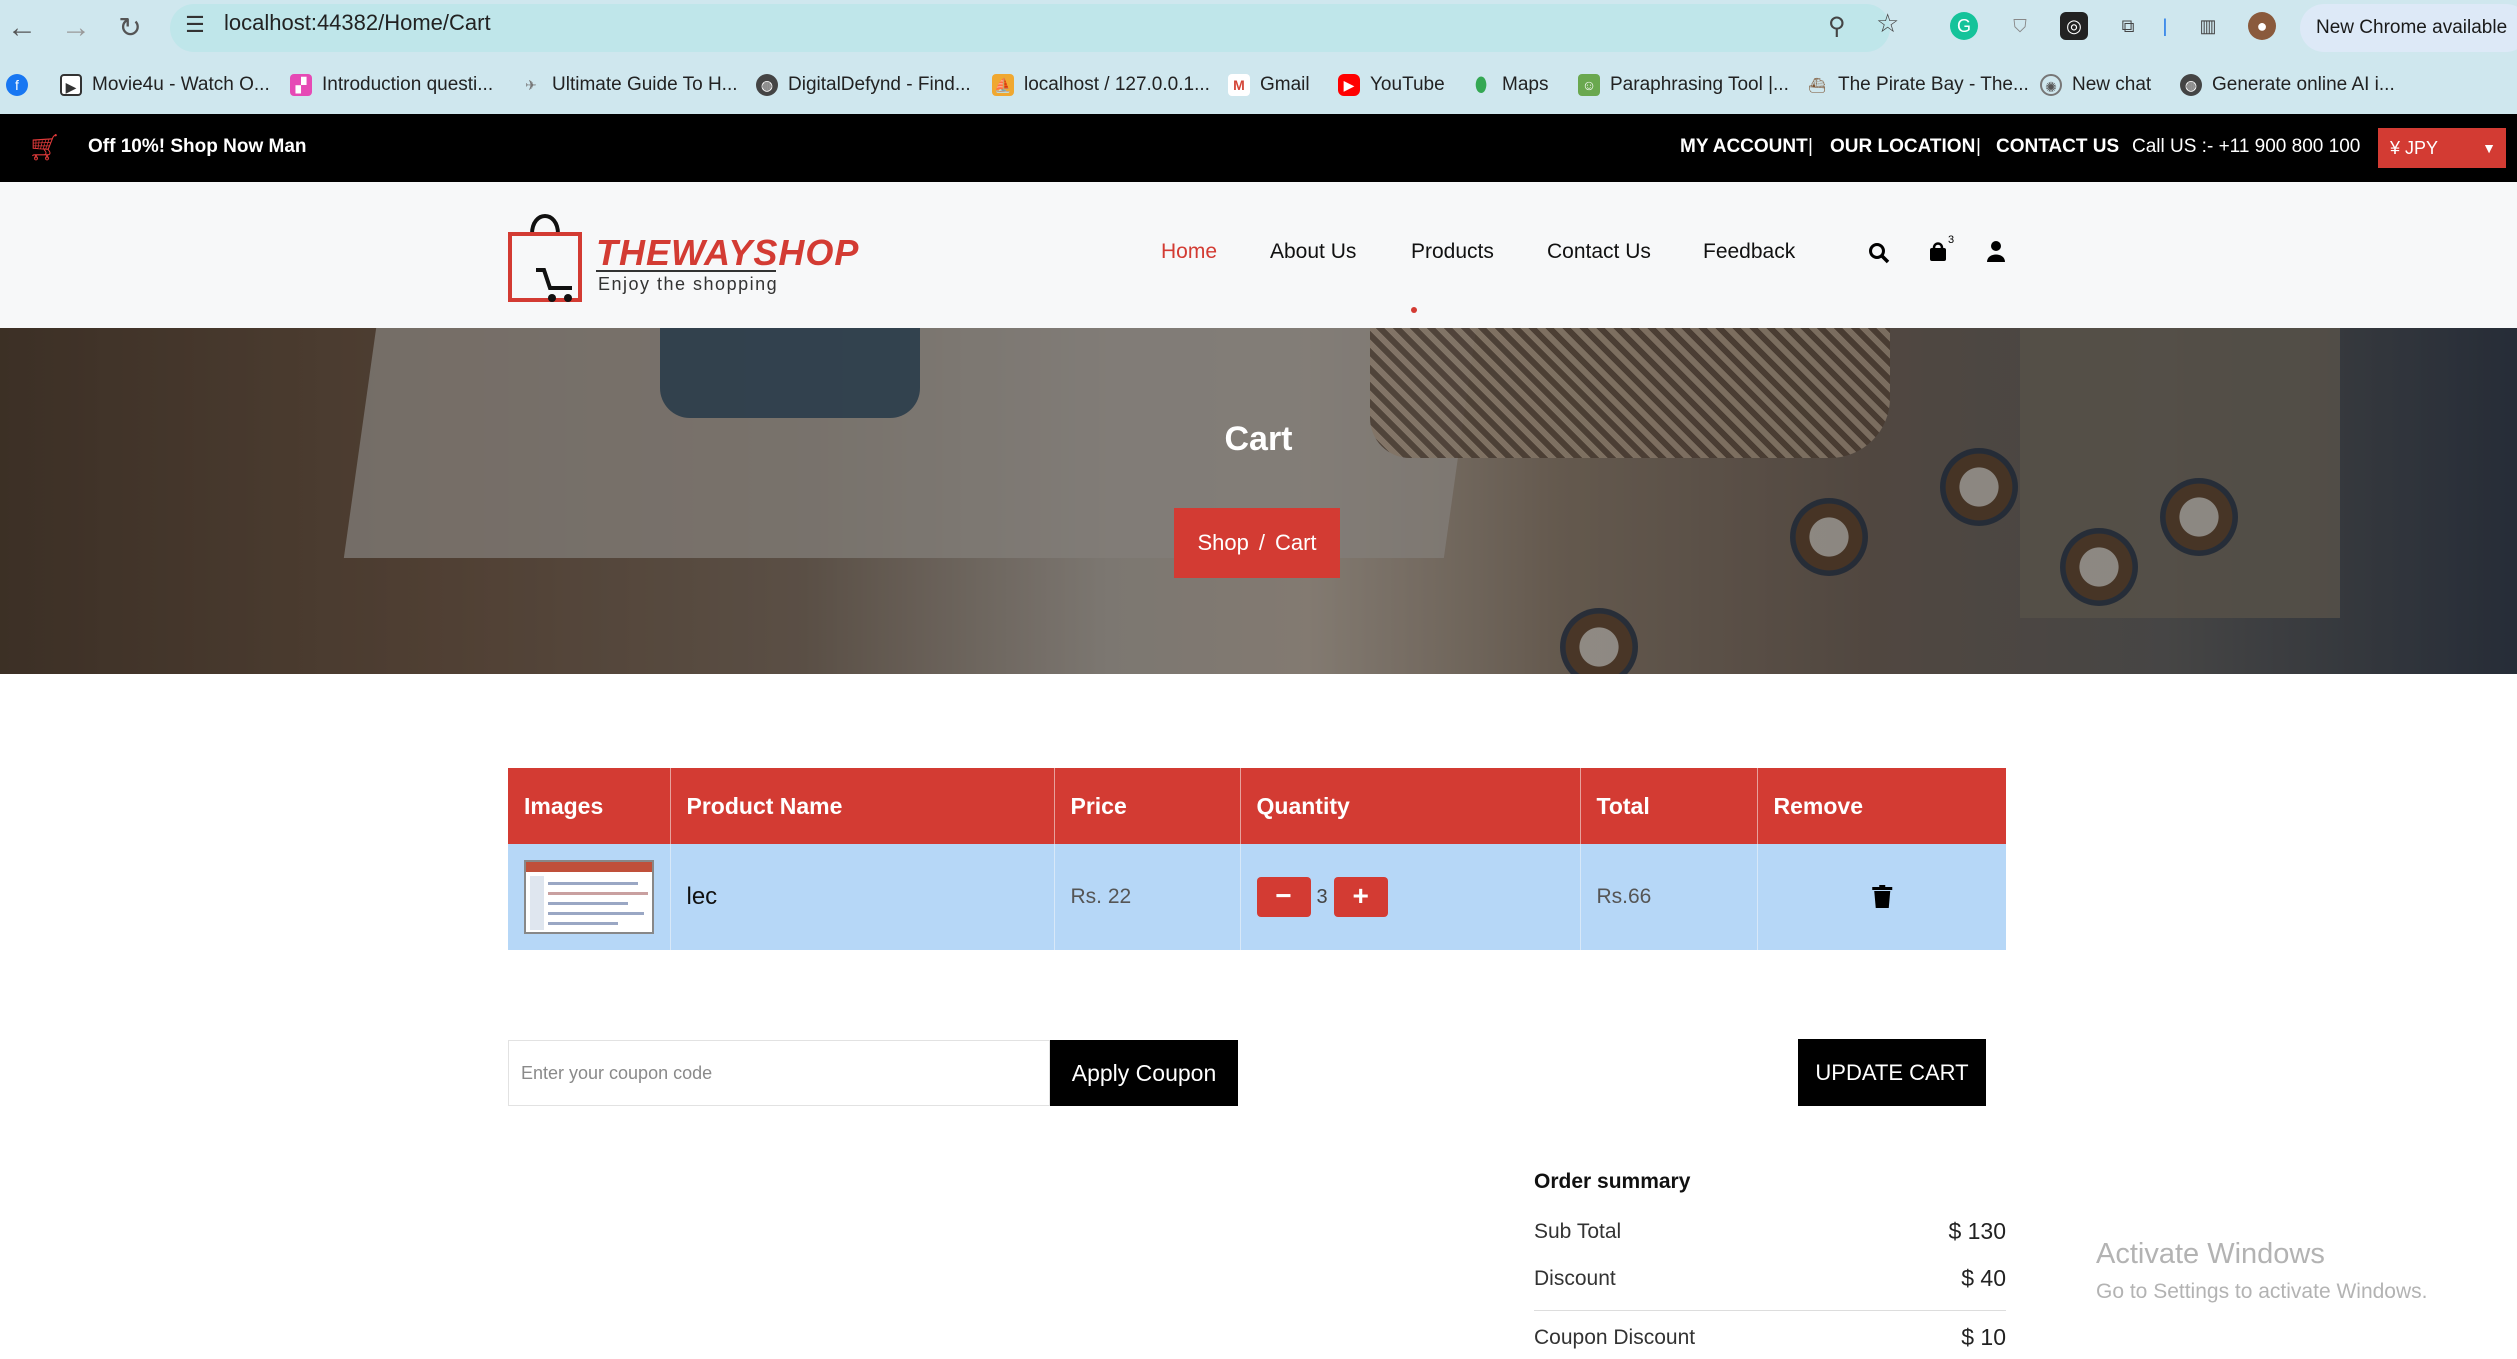  Describe the element at coordinates (2210, 1254) in the screenshot. I see `activate-windows-title: Activate Windows` at that location.